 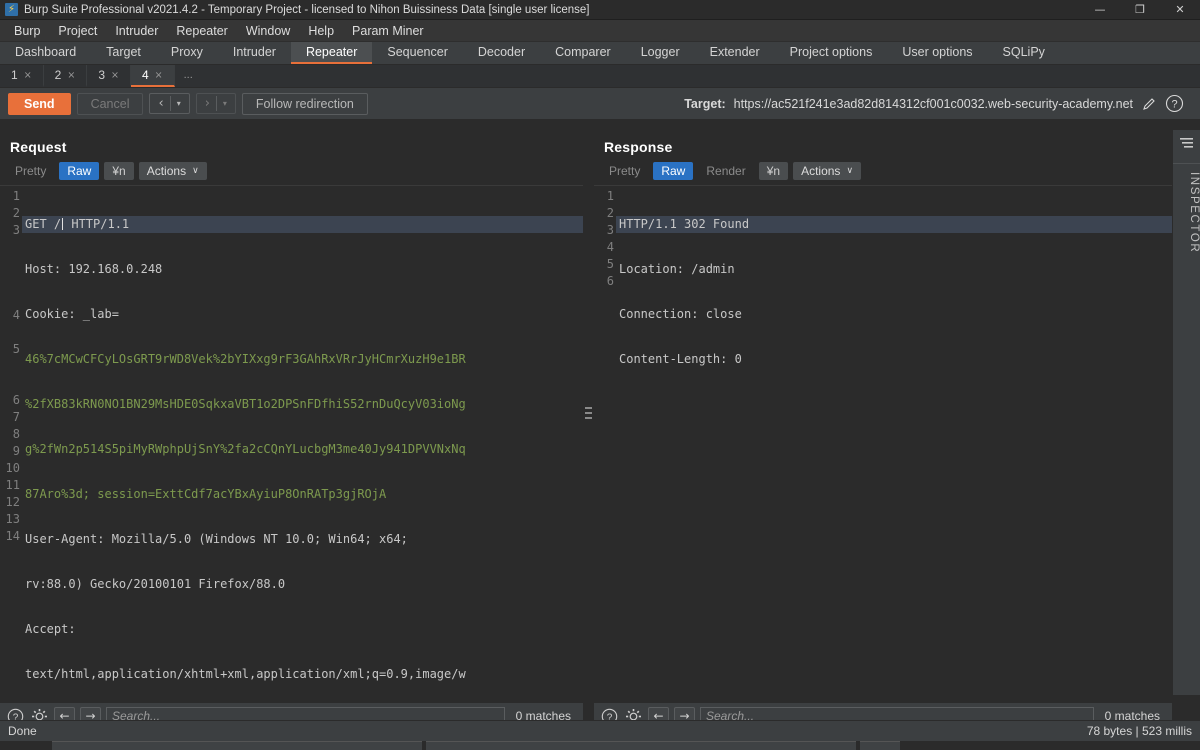 I want to click on menu-project: Project, so click(x=77, y=31).